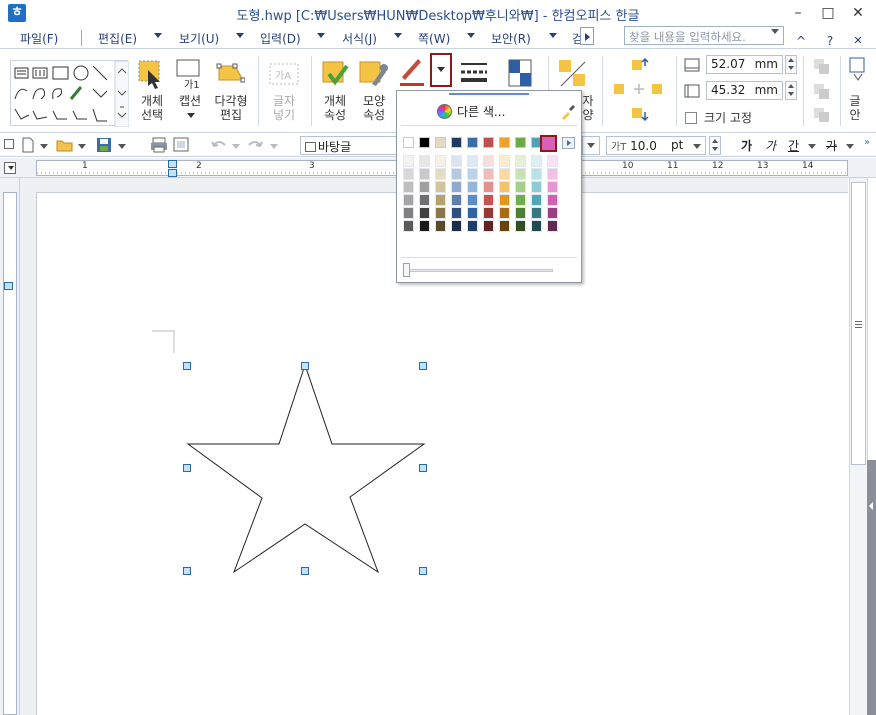 The image size is (876, 715). I want to click on search-input: 찾을 내용을 입력하세요., so click(704, 35).